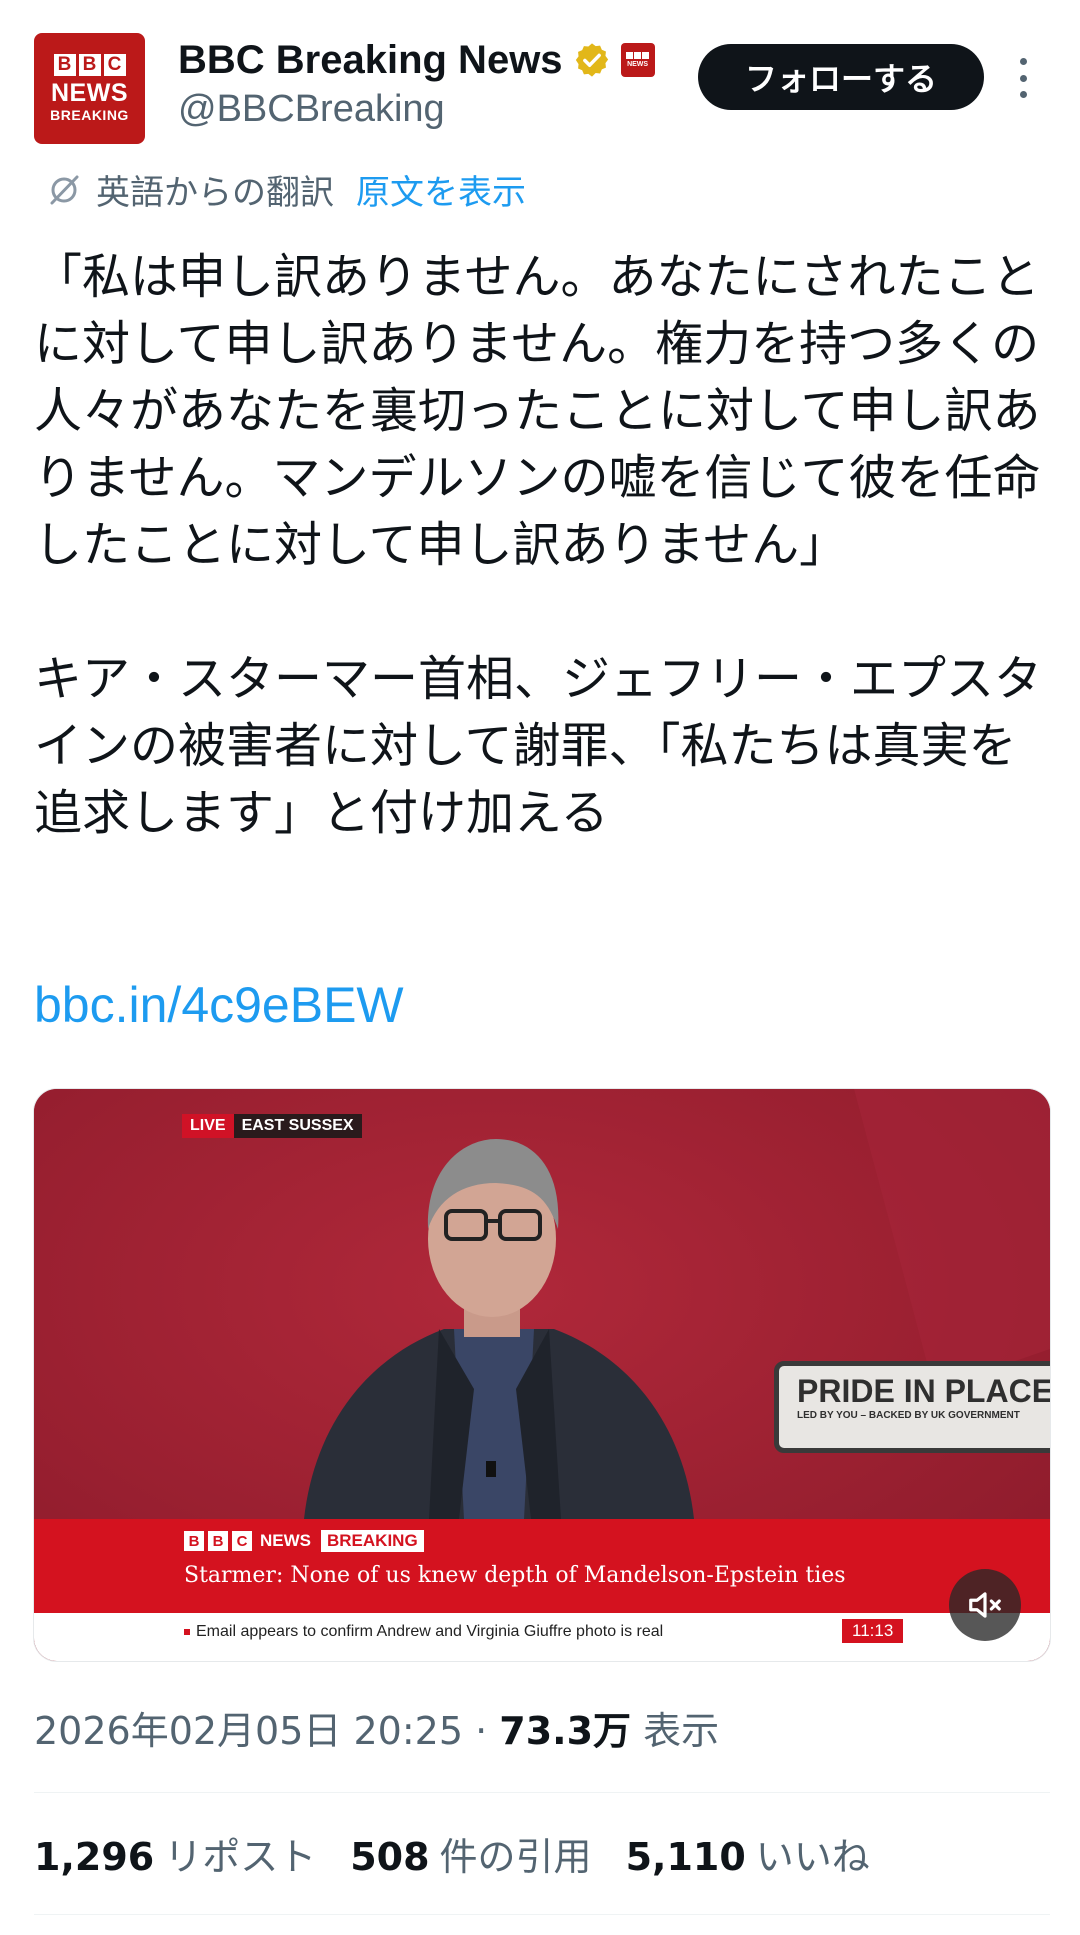 Image resolution: width=1080 pixels, height=1935 pixels. I want to click on likes-label: いいね, so click(812, 1857).